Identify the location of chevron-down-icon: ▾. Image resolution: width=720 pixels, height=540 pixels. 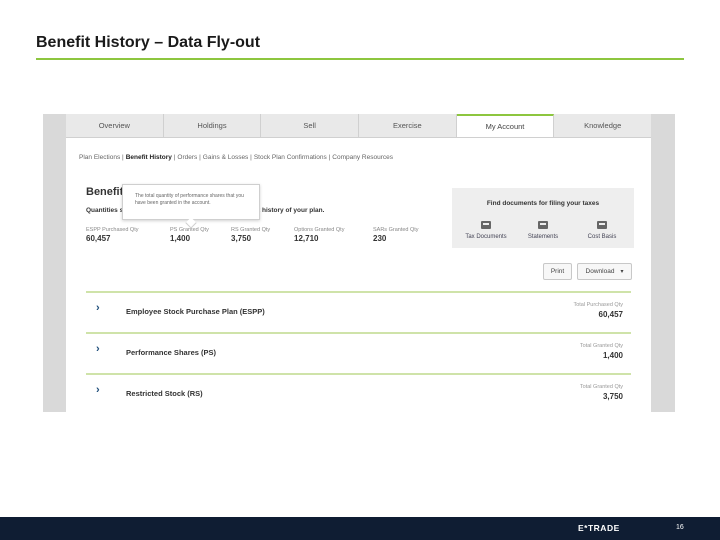
(622, 272).